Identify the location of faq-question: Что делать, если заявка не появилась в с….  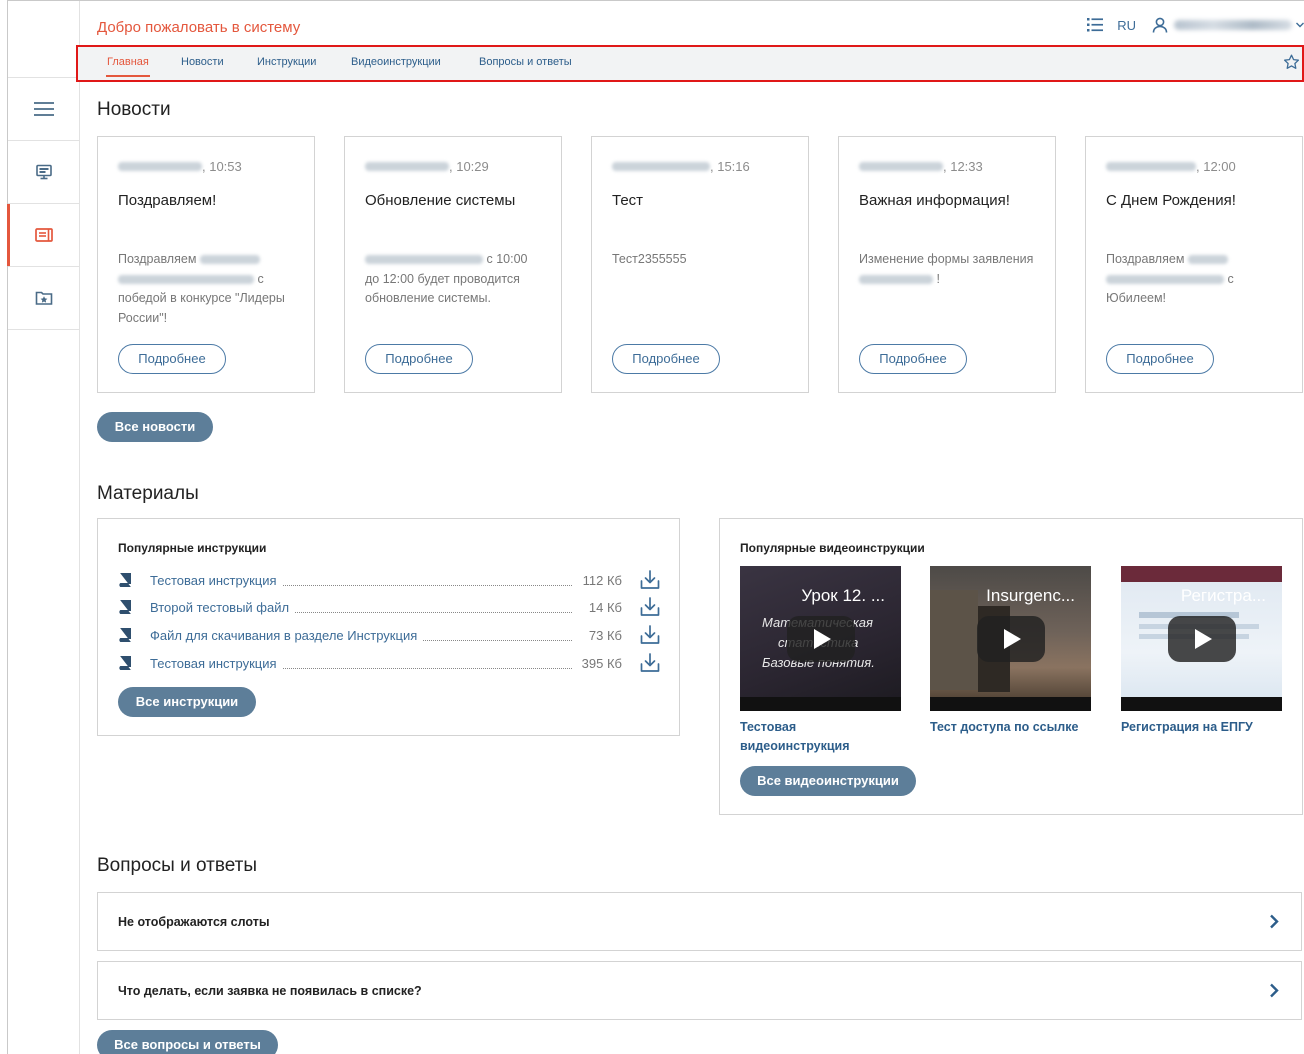
(270, 991).